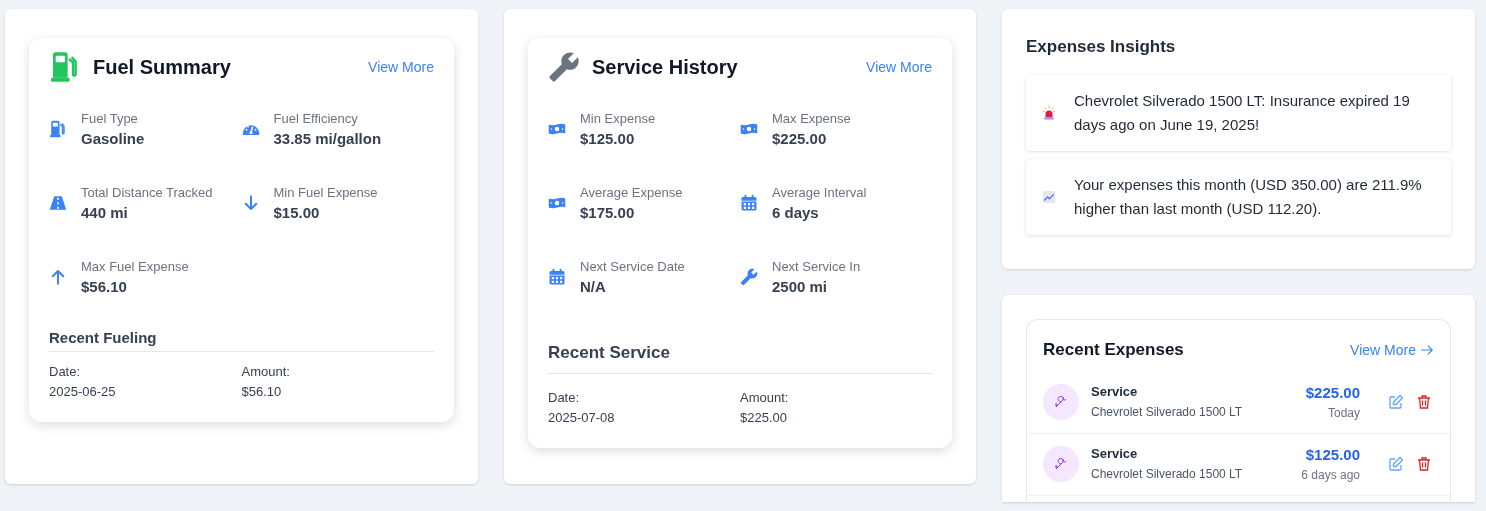 The width and height of the screenshot is (1486, 511). What do you see at coordinates (608, 138) in the screenshot?
I see `stat-value: $125.00` at bounding box center [608, 138].